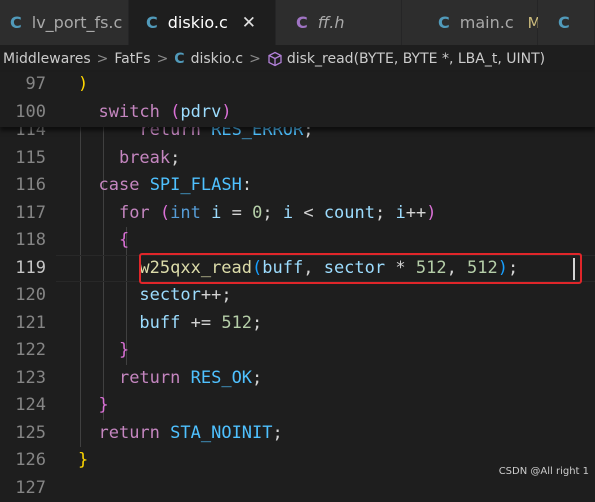  Describe the element at coordinates (237, 322) in the screenshot. I see `code-token: 512` at that location.